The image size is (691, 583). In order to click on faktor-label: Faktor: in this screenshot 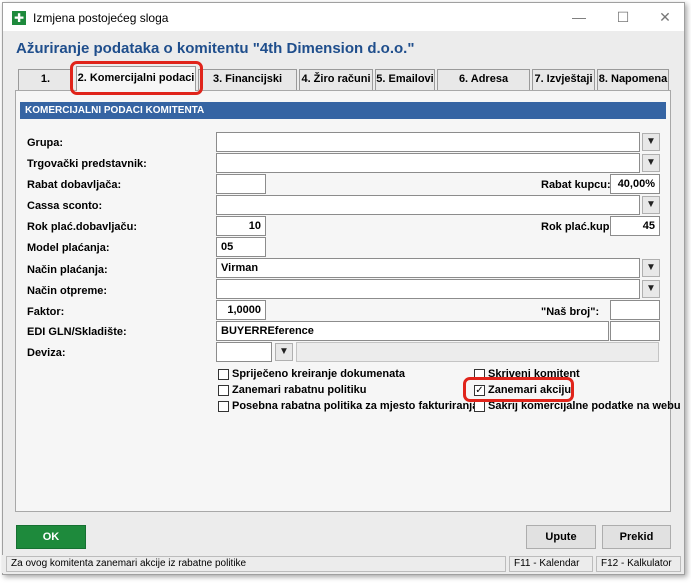, I will do `click(46, 312)`.